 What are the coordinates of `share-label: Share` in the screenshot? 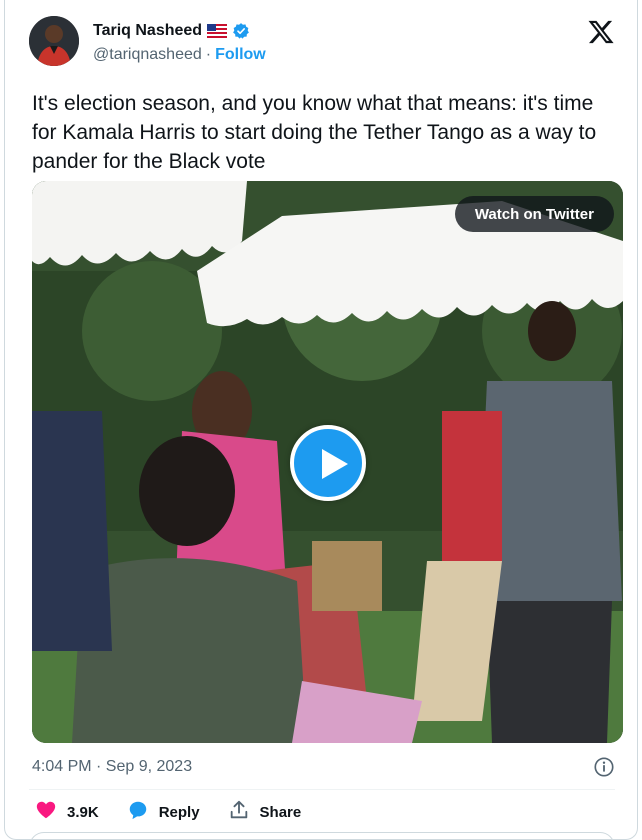 It's located at (280, 812).